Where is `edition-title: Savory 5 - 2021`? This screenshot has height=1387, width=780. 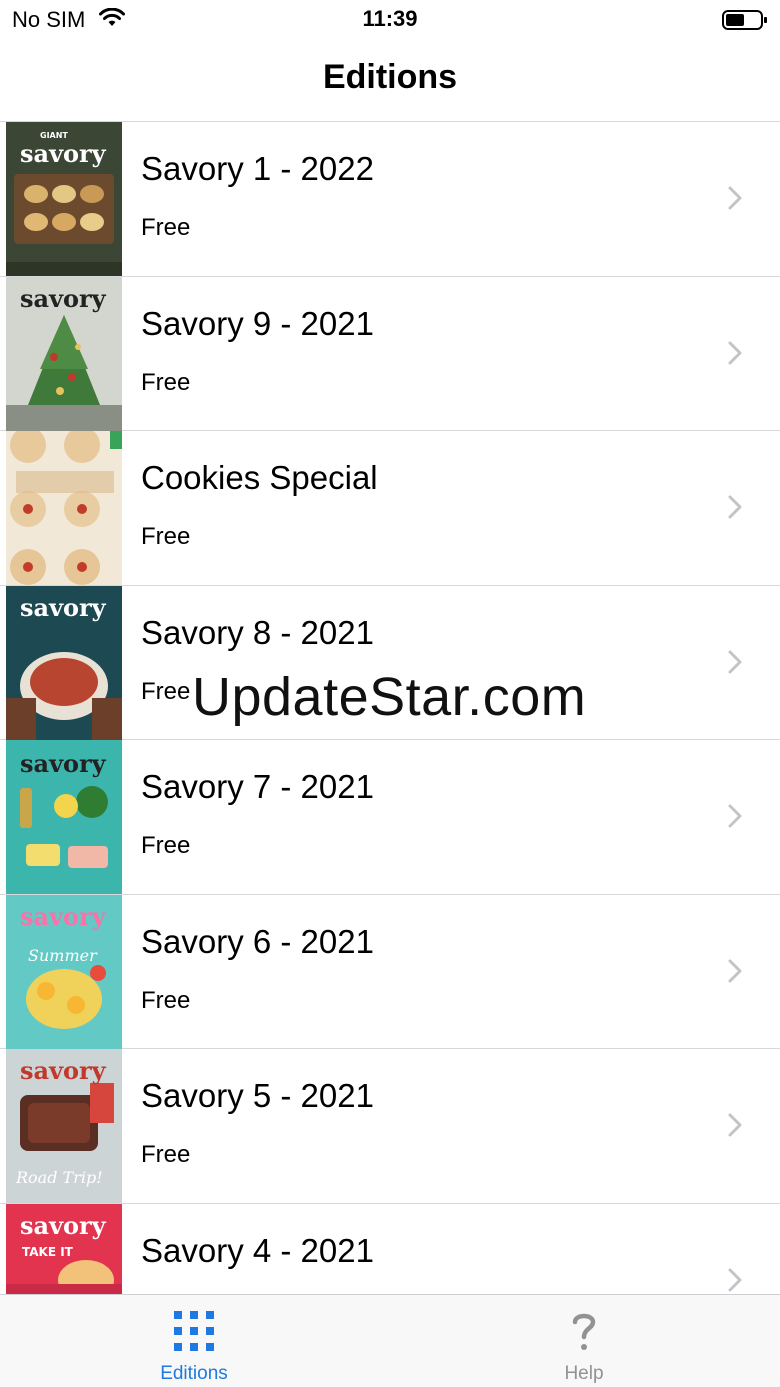 edition-title: Savory 5 - 2021 is located at coordinates (257, 1095).